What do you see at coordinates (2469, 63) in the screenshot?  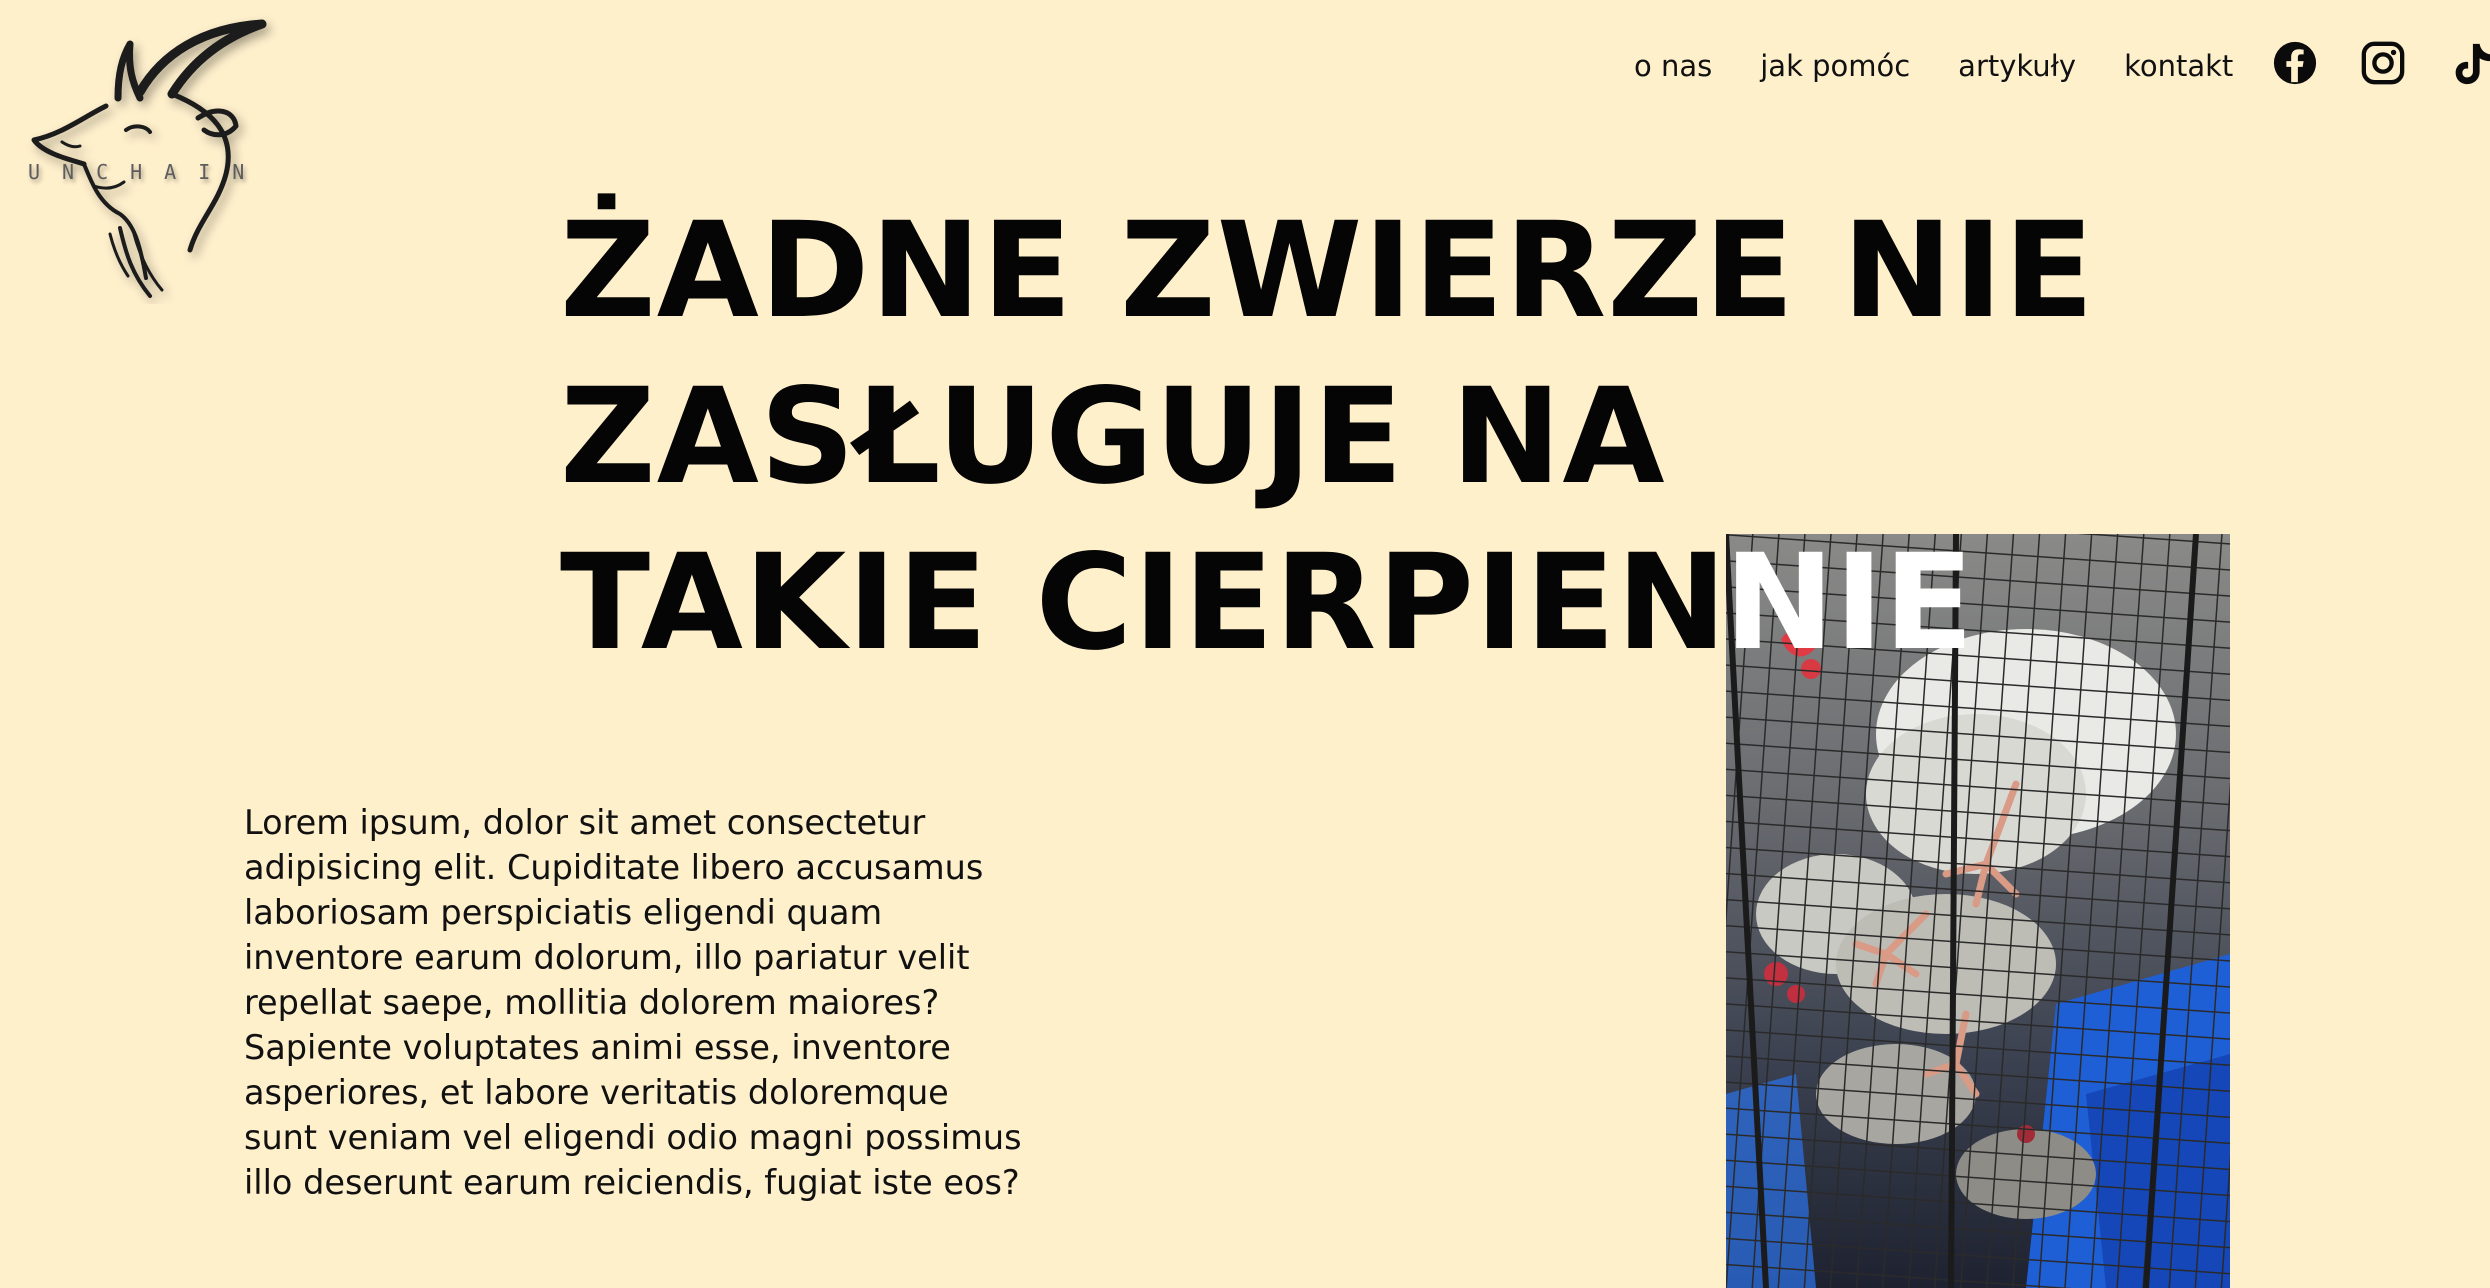 I see `tiktok-icon` at bounding box center [2469, 63].